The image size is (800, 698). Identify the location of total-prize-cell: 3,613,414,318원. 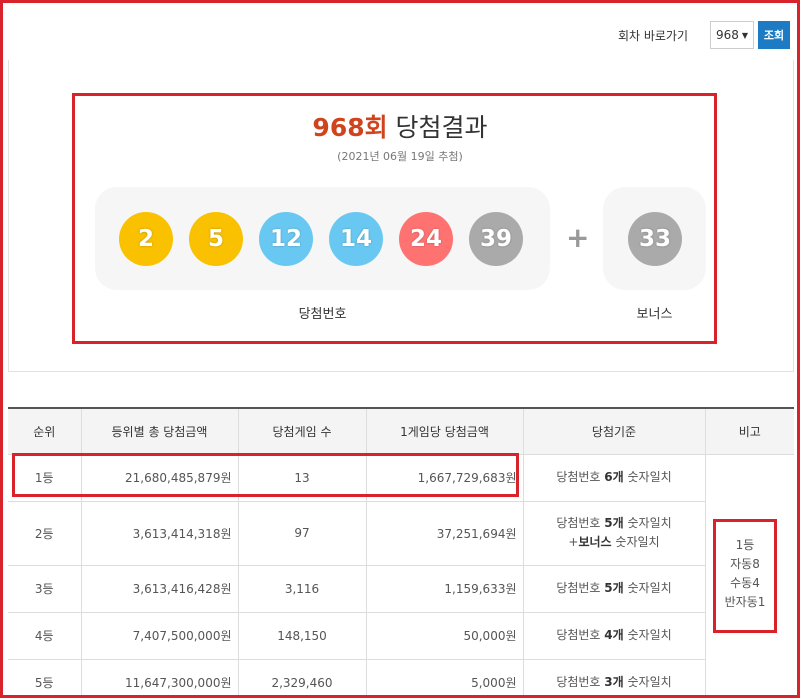
(159, 533).